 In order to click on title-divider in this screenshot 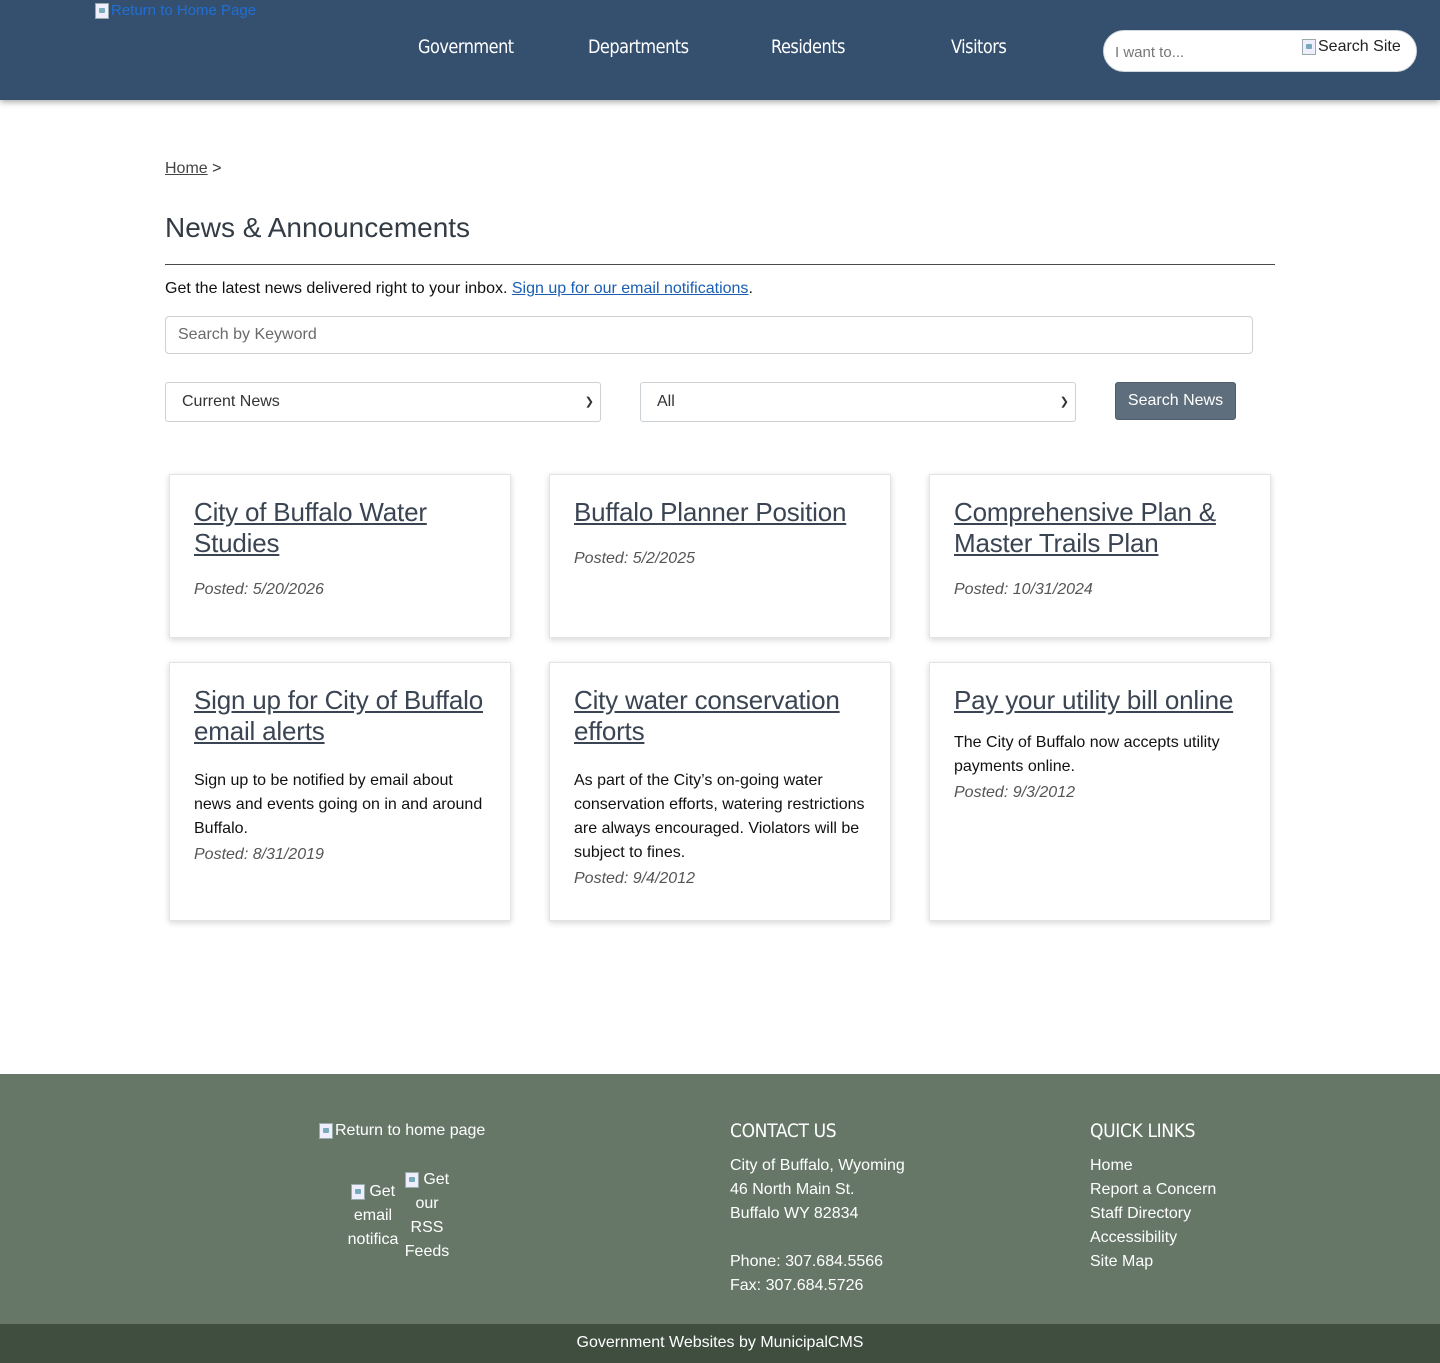, I will do `click(720, 264)`.